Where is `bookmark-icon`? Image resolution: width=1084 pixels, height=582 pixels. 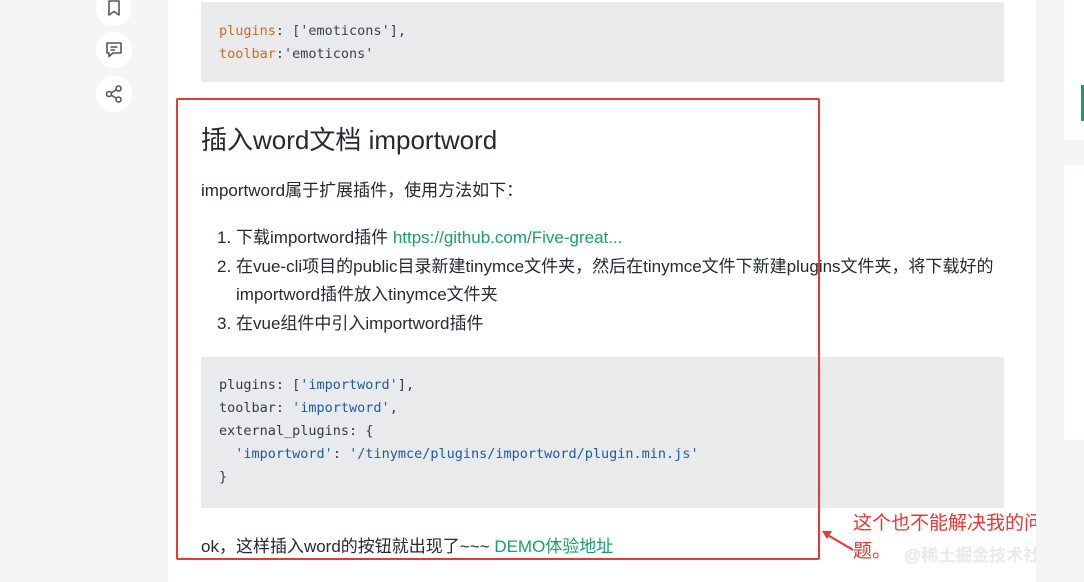 bookmark-icon is located at coordinates (114, 8).